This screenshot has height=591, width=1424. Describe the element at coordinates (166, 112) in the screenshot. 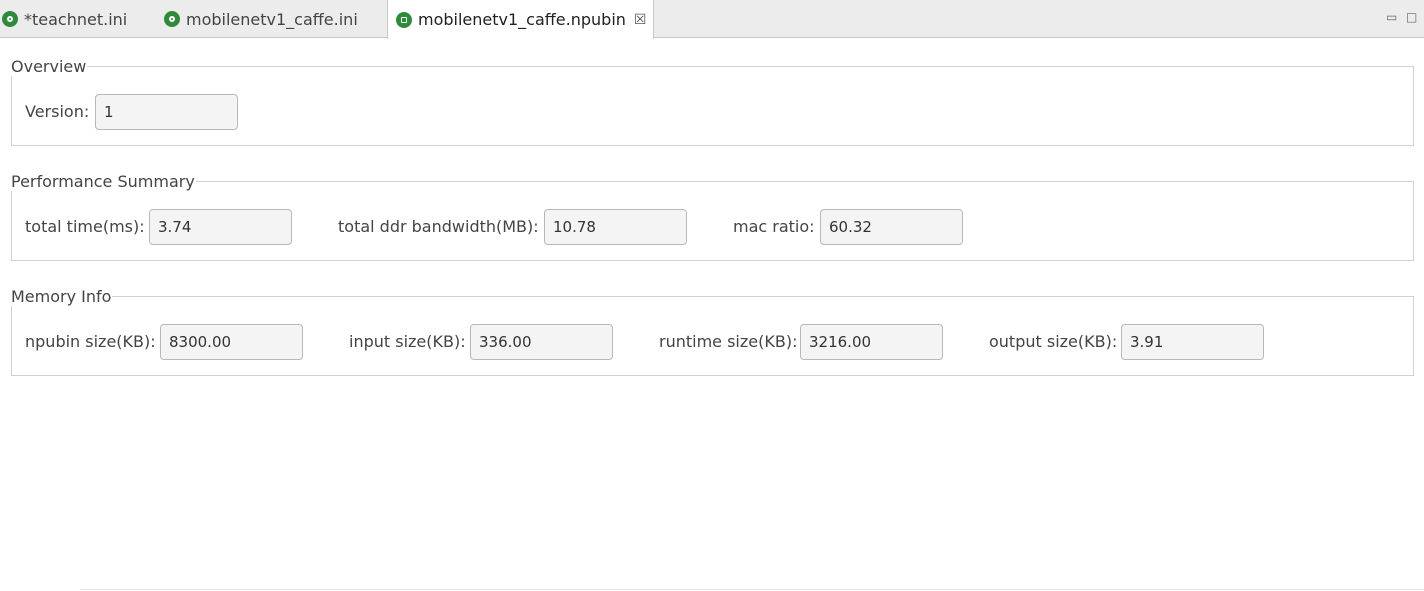

I see `version-field: 1` at that location.